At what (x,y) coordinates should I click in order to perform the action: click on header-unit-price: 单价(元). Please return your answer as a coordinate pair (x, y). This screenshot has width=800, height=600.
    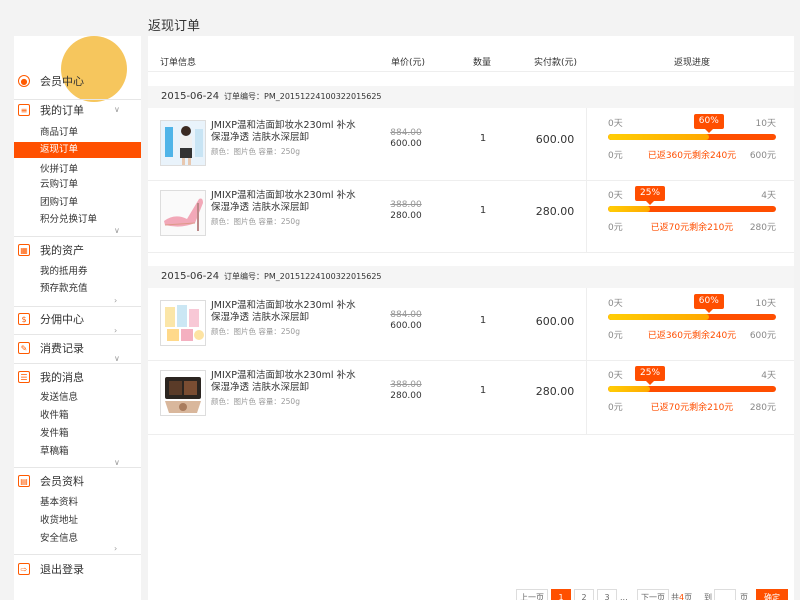
    Looking at the image, I should click on (408, 63).